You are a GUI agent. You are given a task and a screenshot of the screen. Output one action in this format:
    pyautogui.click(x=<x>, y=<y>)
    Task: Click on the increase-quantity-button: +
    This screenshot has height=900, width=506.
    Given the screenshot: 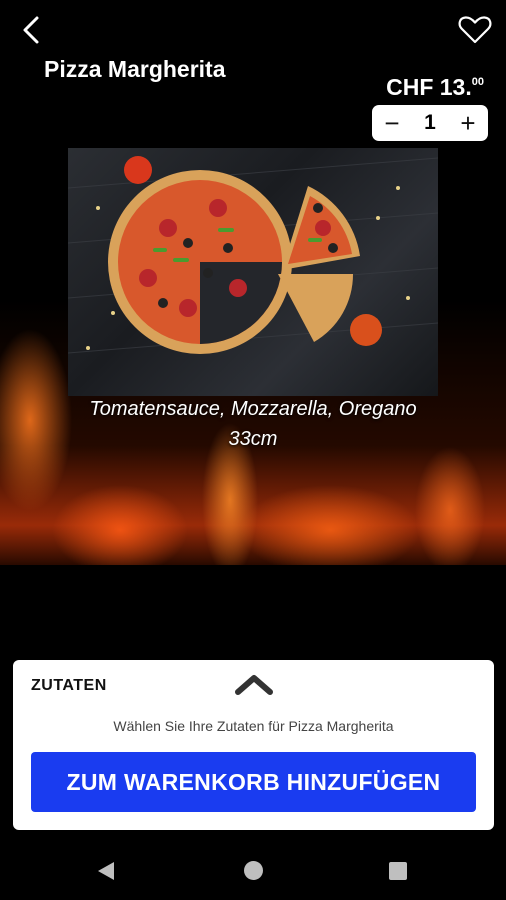 What is the action you would take?
    pyautogui.click(x=468, y=123)
    